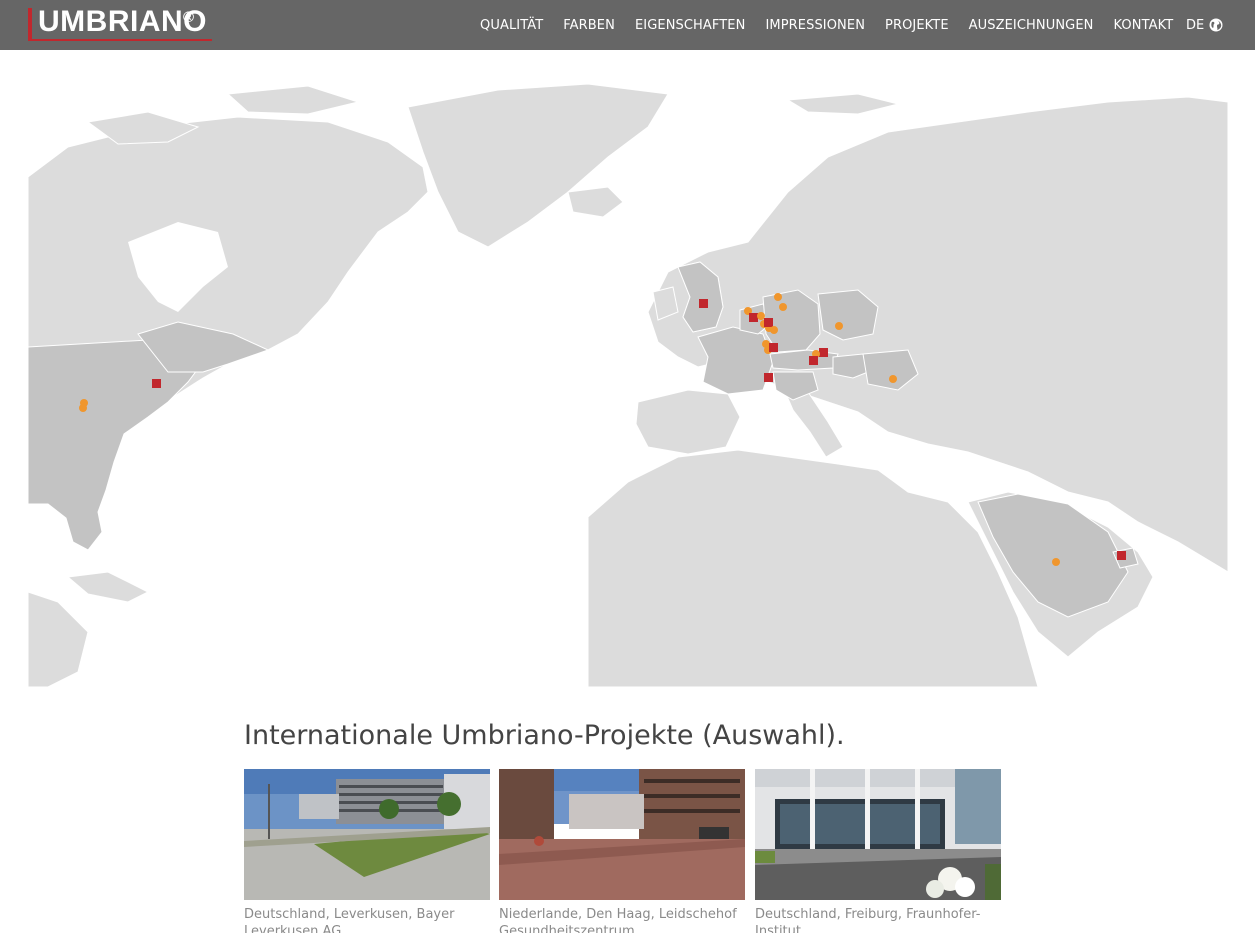  What do you see at coordinates (1195, 25) in the screenshot?
I see `language-label: DE` at bounding box center [1195, 25].